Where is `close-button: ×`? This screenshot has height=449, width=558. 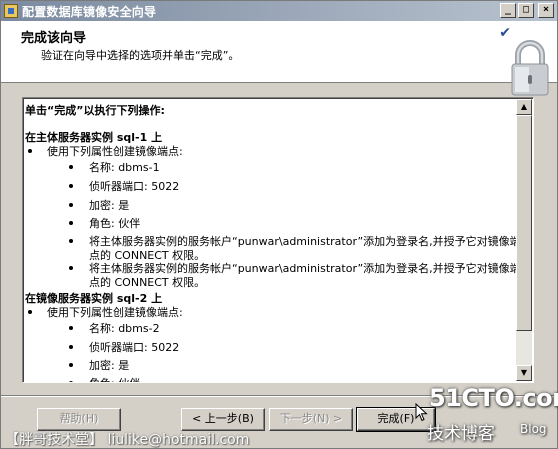 close-button: × is located at coordinates (546, 10).